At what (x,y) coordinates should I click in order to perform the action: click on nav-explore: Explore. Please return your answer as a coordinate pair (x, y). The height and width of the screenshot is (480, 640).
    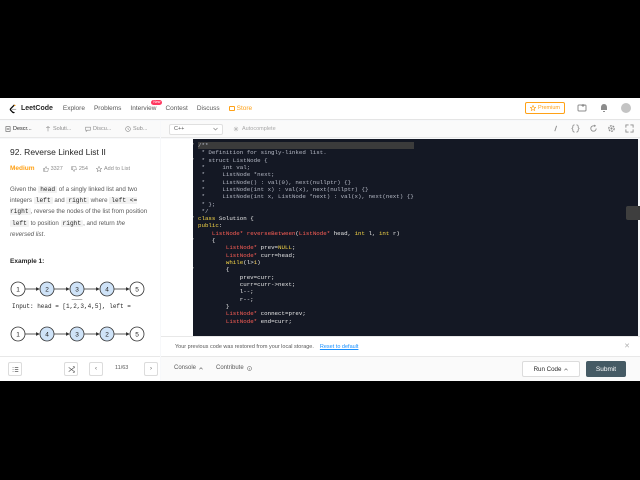
    Looking at the image, I should click on (74, 108).